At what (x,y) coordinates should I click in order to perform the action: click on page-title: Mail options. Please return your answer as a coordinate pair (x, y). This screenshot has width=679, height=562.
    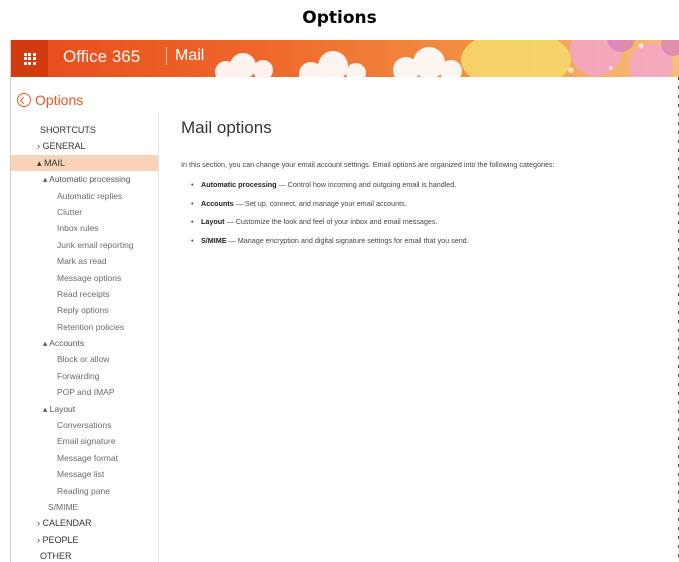
    Looking at the image, I should click on (226, 127).